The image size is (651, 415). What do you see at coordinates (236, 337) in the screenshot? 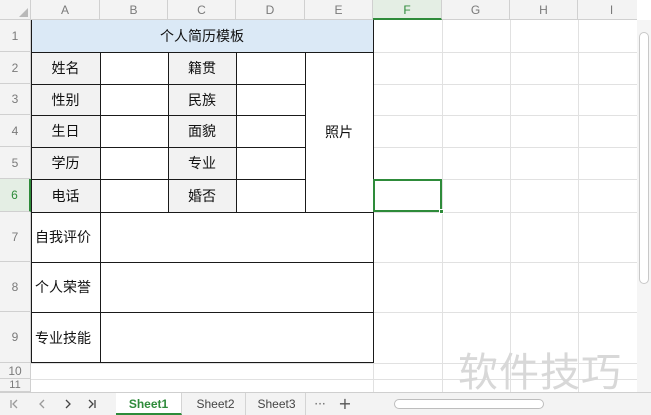
I see `value-skills-cell` at bounding box center [236, 337].